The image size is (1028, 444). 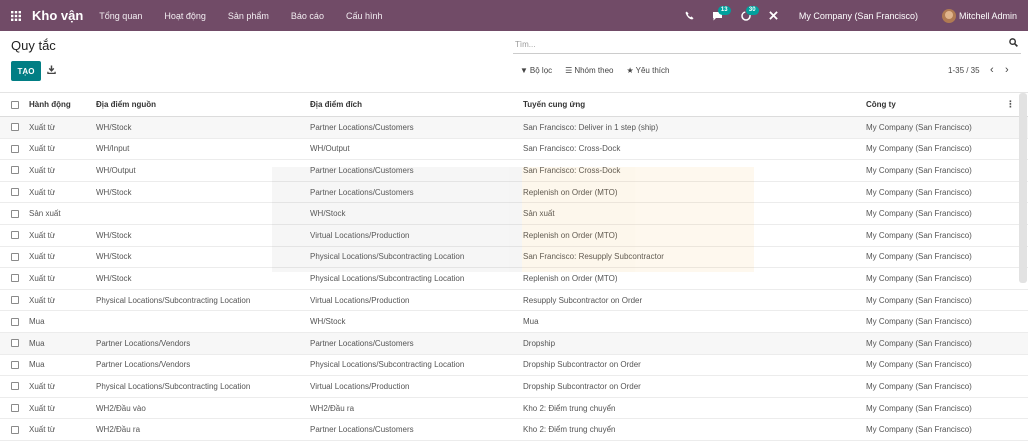 What do you see at coordinates (514, 322) in the screenshot?
I see `table-row: Mua WH/Stock Mua My Company (San Francisco)` at bounding box center [514, 322].